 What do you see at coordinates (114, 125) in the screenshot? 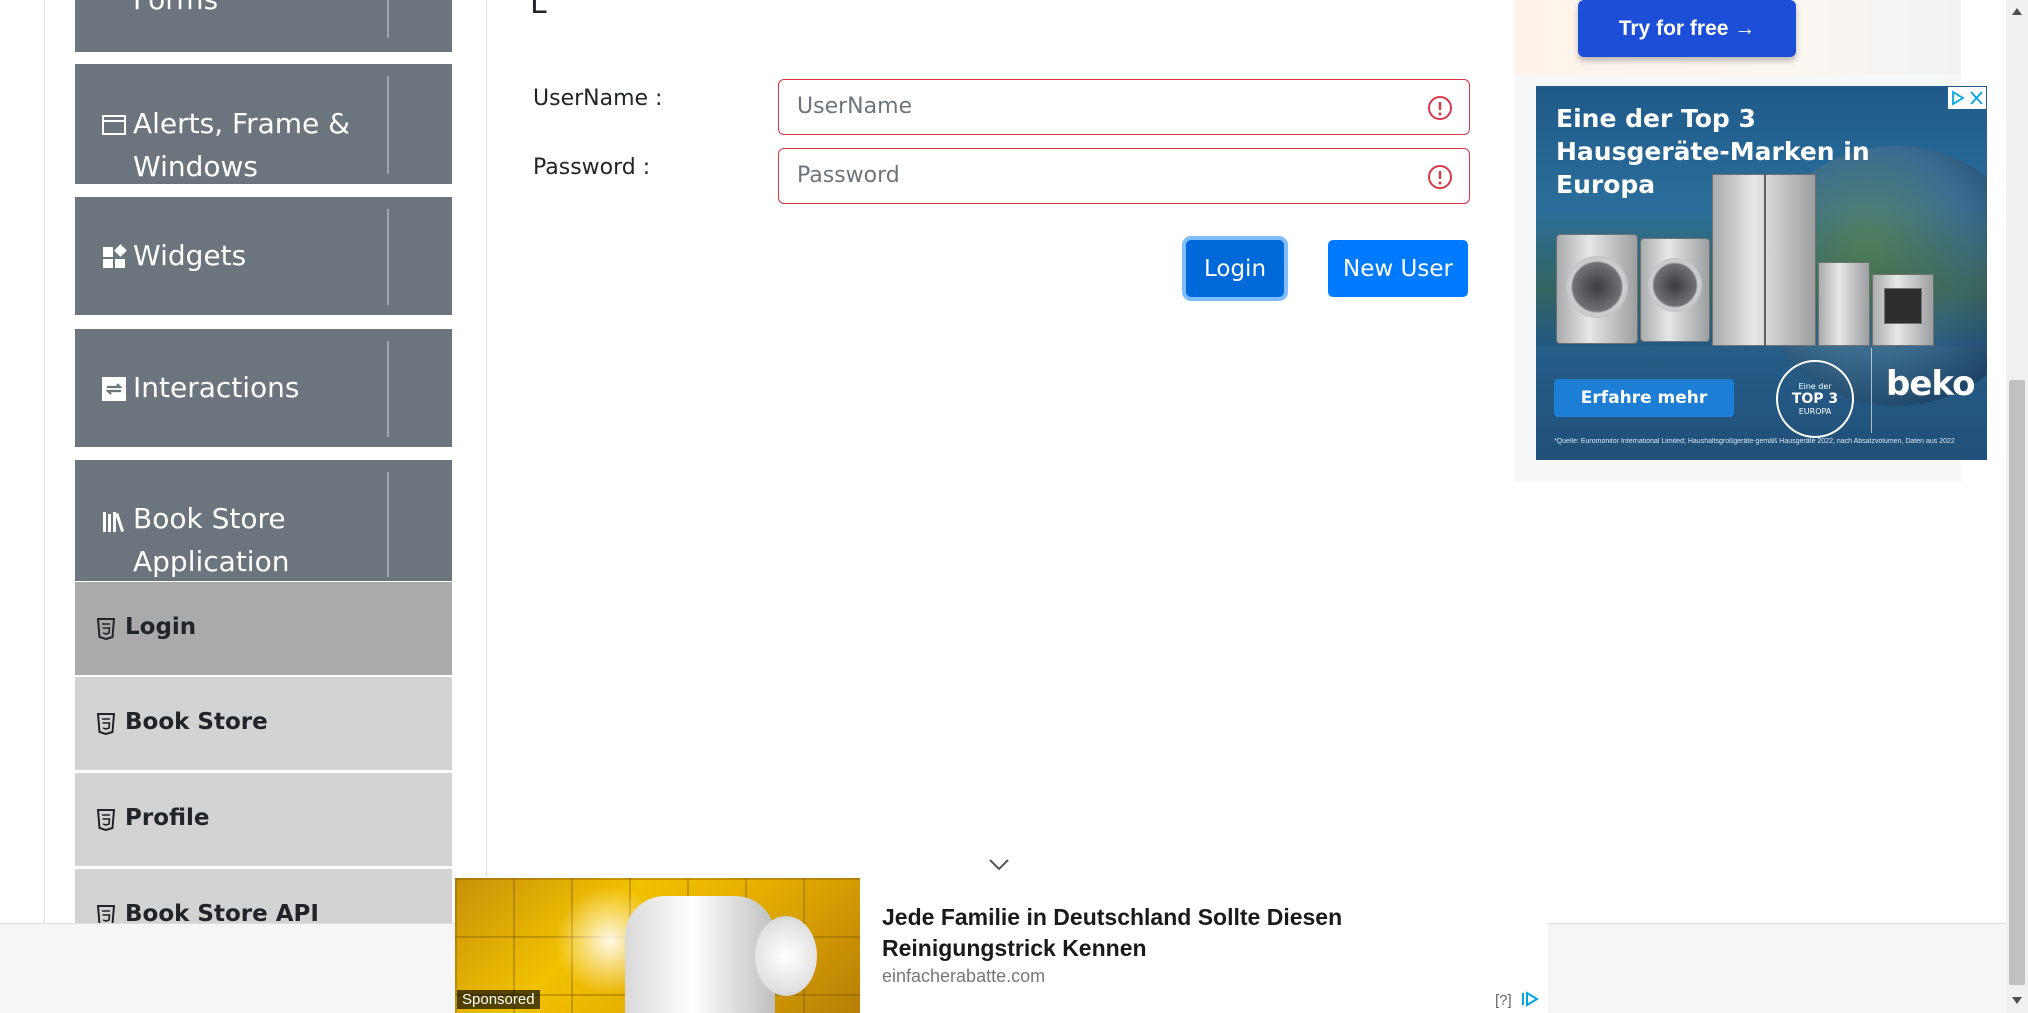
I see `window-icon` at bounding box center [114, 125].